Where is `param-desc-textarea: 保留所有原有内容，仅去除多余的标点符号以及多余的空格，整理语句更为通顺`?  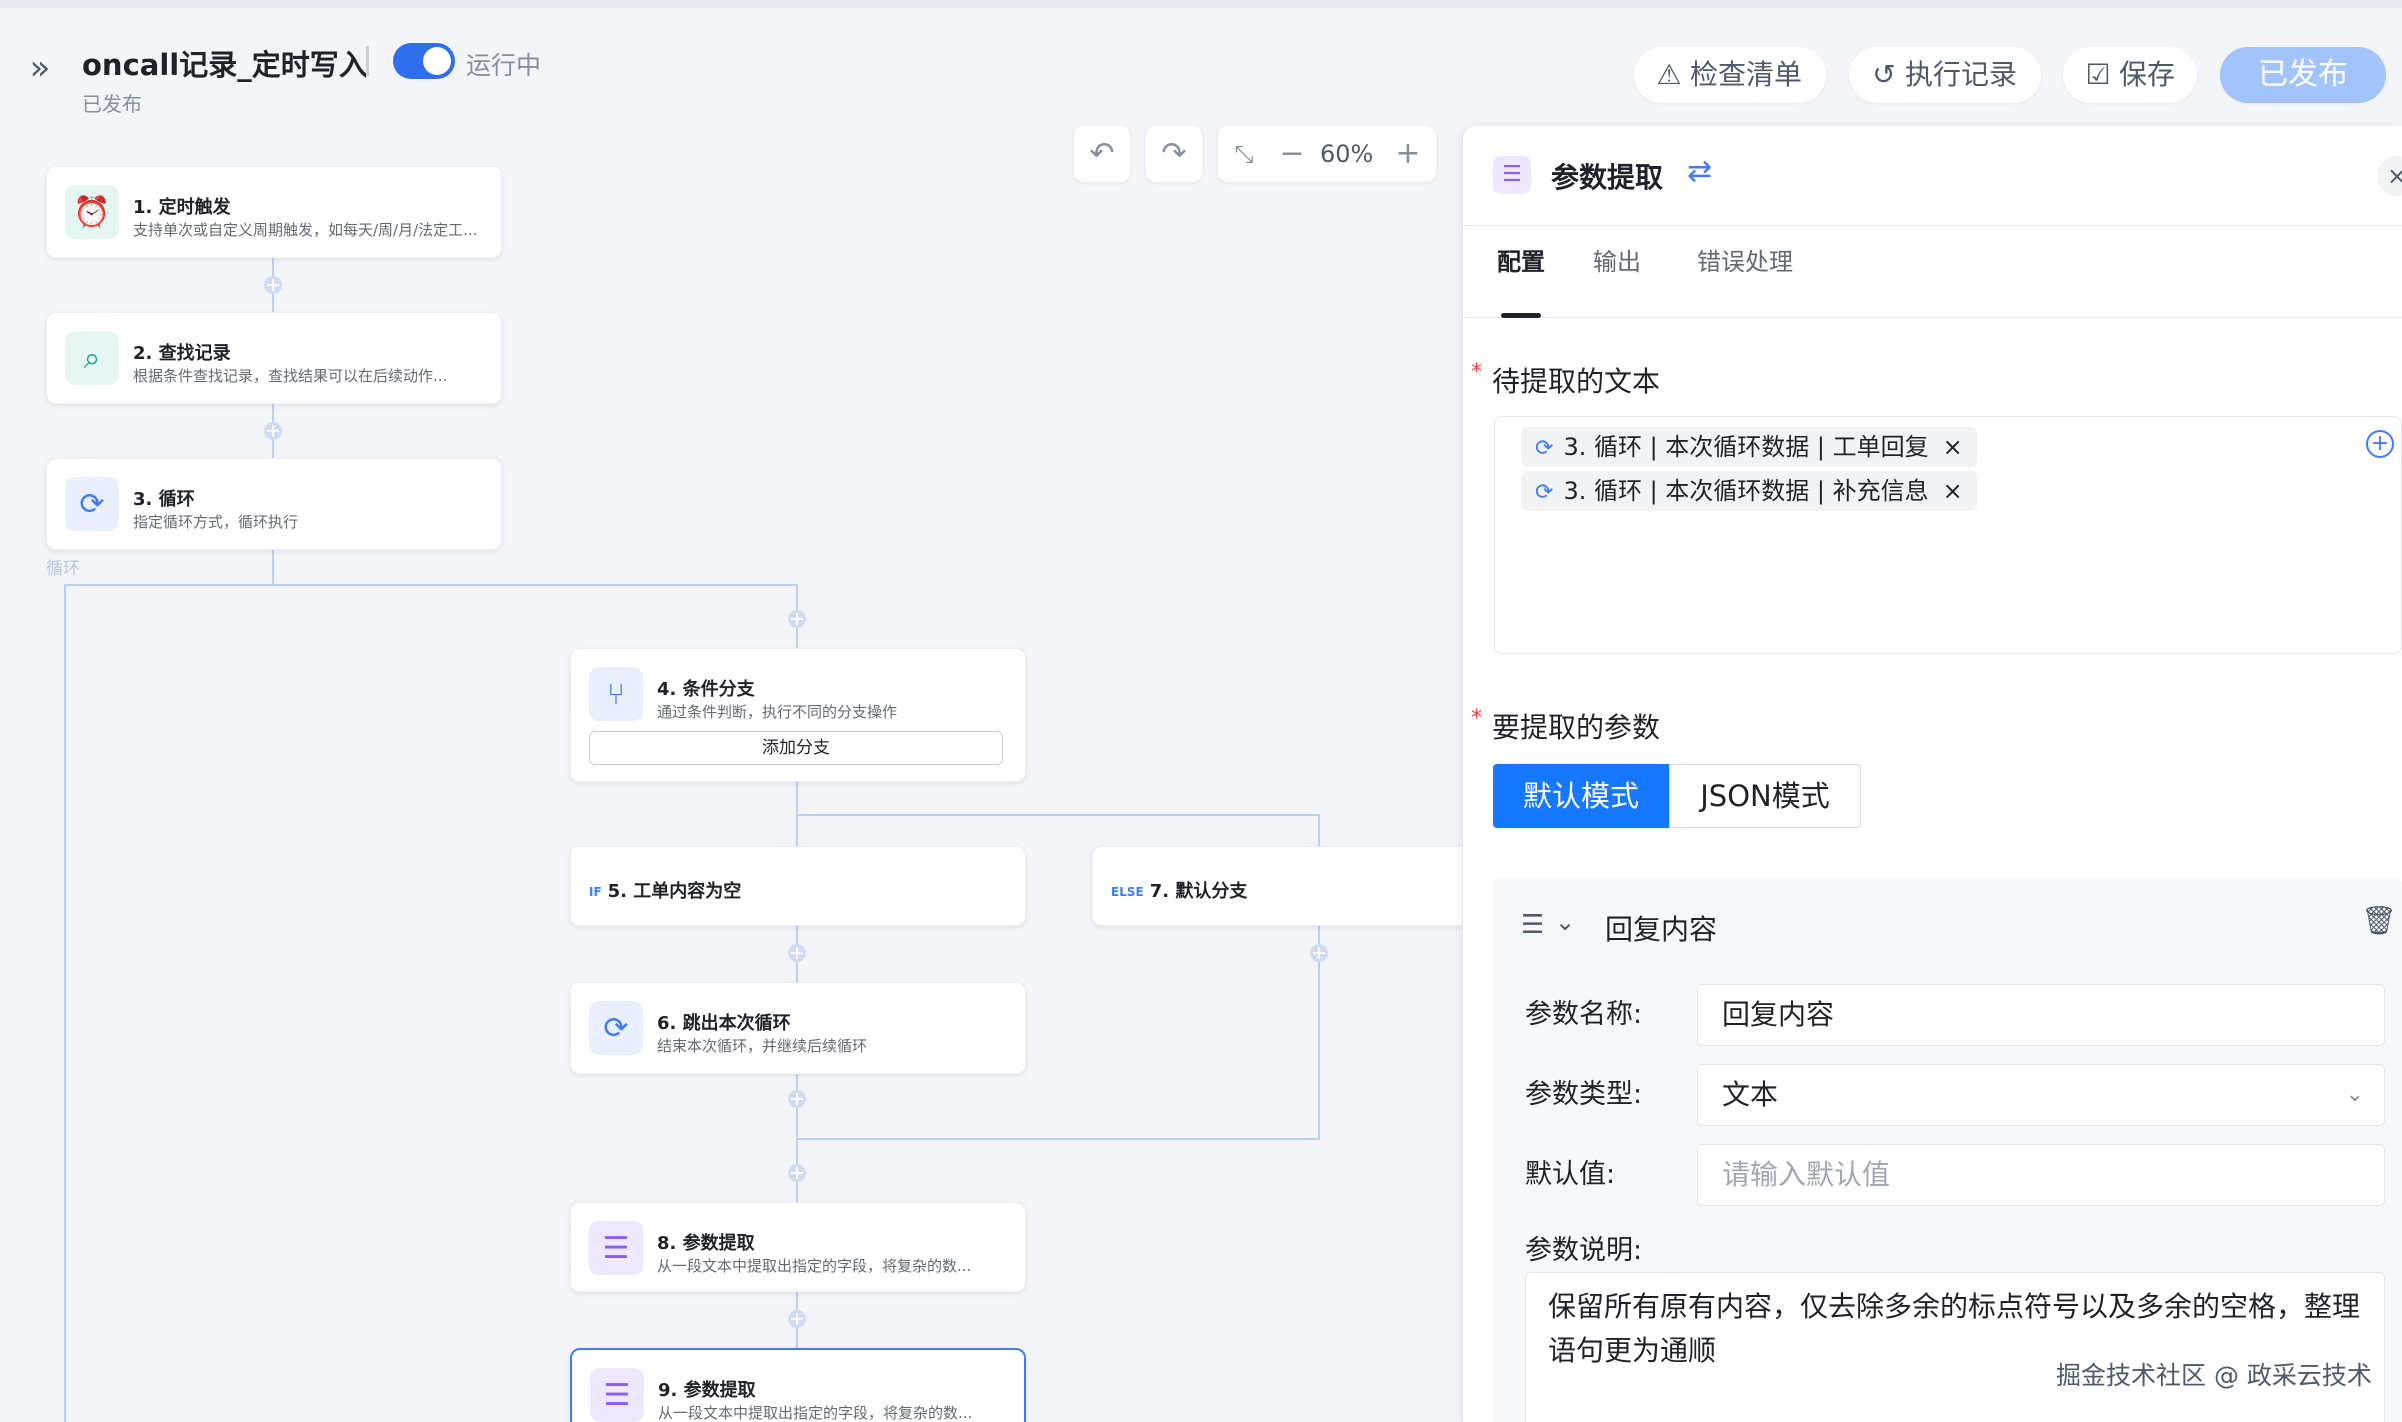
param-desc-textarea: 保留所有原有内容，仅去除多余的标点符号以及多余的空格，整理语句更为通顺 is located at coordinates (1955, 1347).